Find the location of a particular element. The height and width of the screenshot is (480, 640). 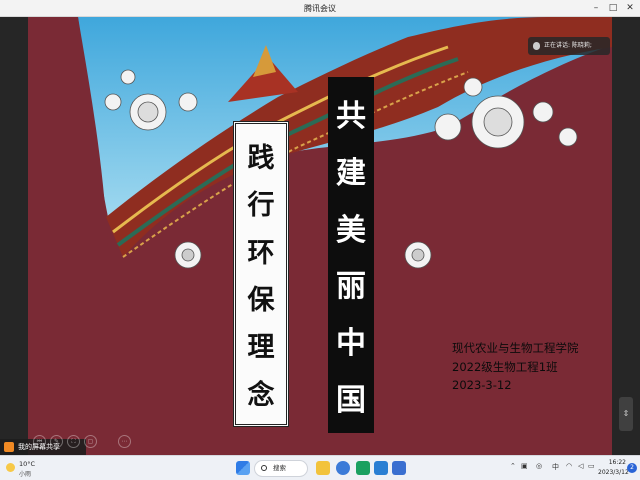

banner-left-char: 环 is located at coordinates (261, 253).